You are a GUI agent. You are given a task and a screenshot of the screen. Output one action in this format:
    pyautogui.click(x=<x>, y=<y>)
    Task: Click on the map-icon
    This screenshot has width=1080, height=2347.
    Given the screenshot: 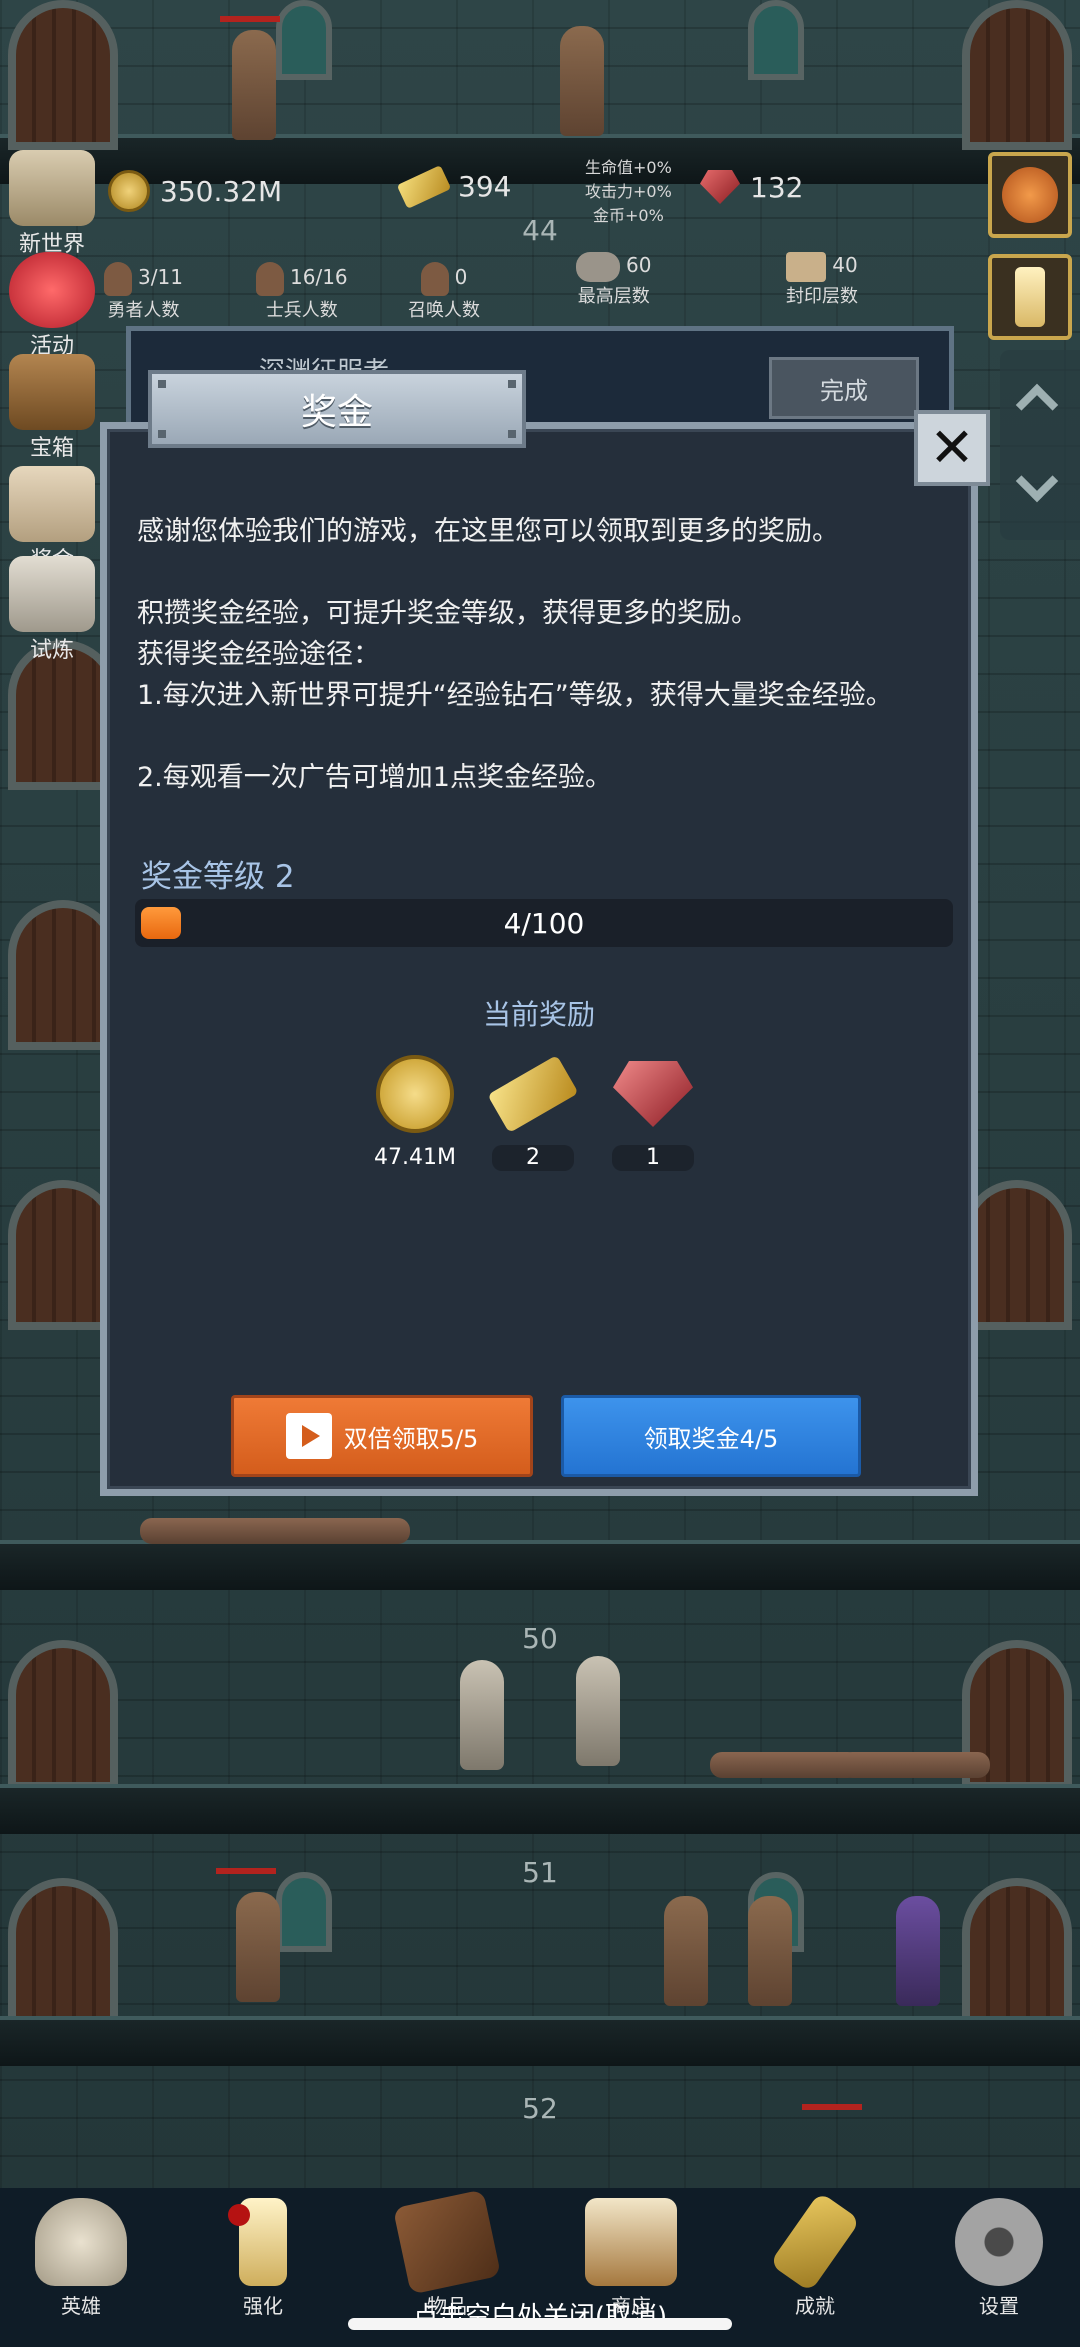 What is the action you would take?
    pyautogui.click(x=52, y=188)
    